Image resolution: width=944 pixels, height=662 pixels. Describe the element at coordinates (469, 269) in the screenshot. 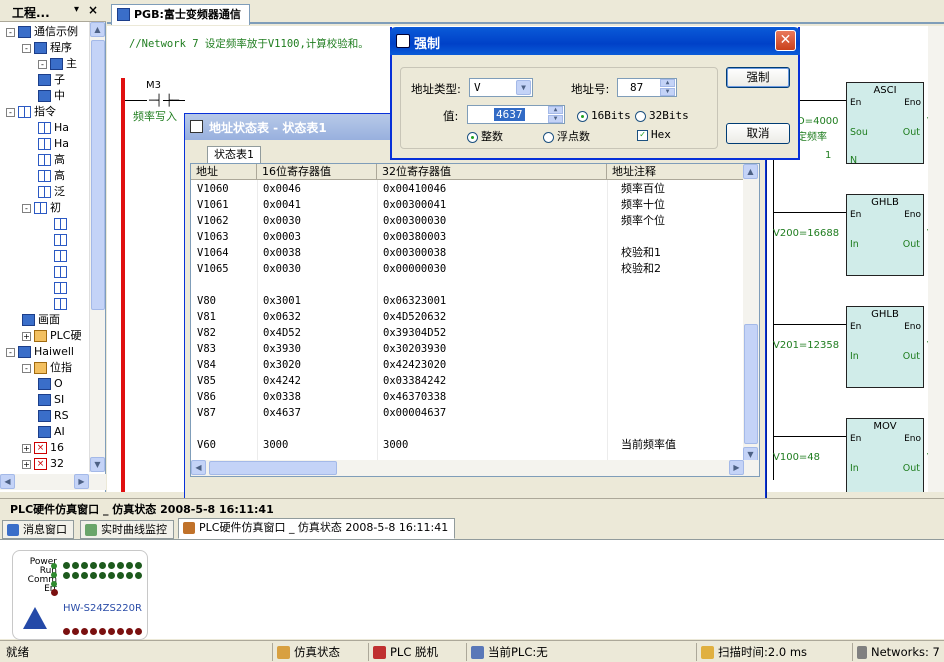

I see `table-row: V1065 0x0030 0x00000030 校验和2` at that location.